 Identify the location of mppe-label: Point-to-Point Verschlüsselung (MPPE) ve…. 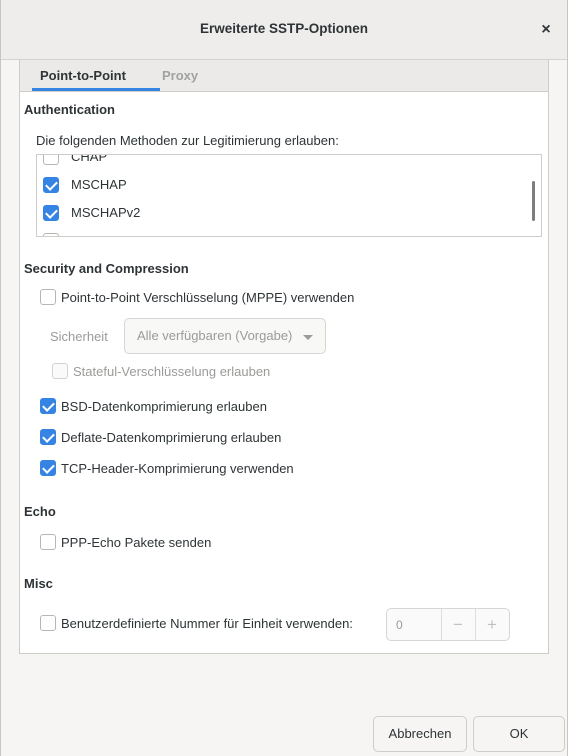
(207, 297).